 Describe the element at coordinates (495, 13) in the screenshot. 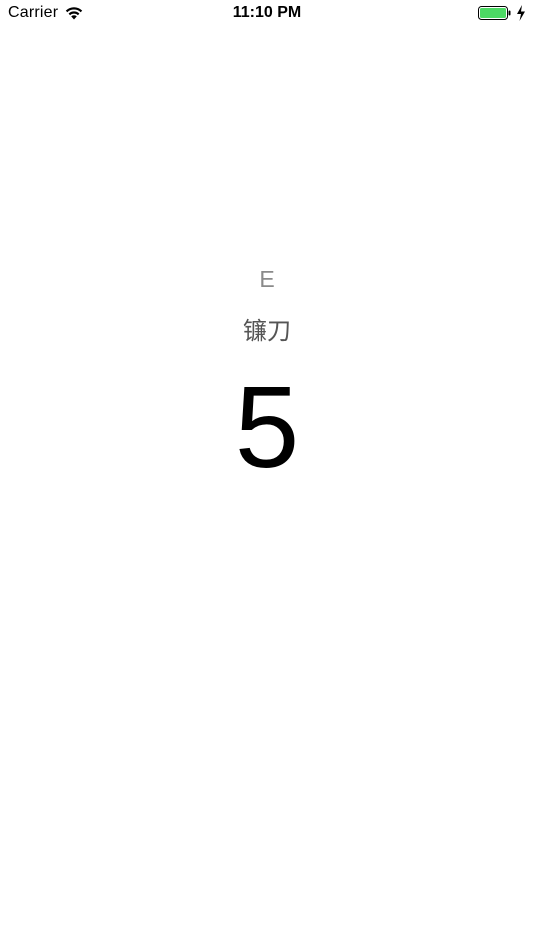

I see `battery-icon` at that location.